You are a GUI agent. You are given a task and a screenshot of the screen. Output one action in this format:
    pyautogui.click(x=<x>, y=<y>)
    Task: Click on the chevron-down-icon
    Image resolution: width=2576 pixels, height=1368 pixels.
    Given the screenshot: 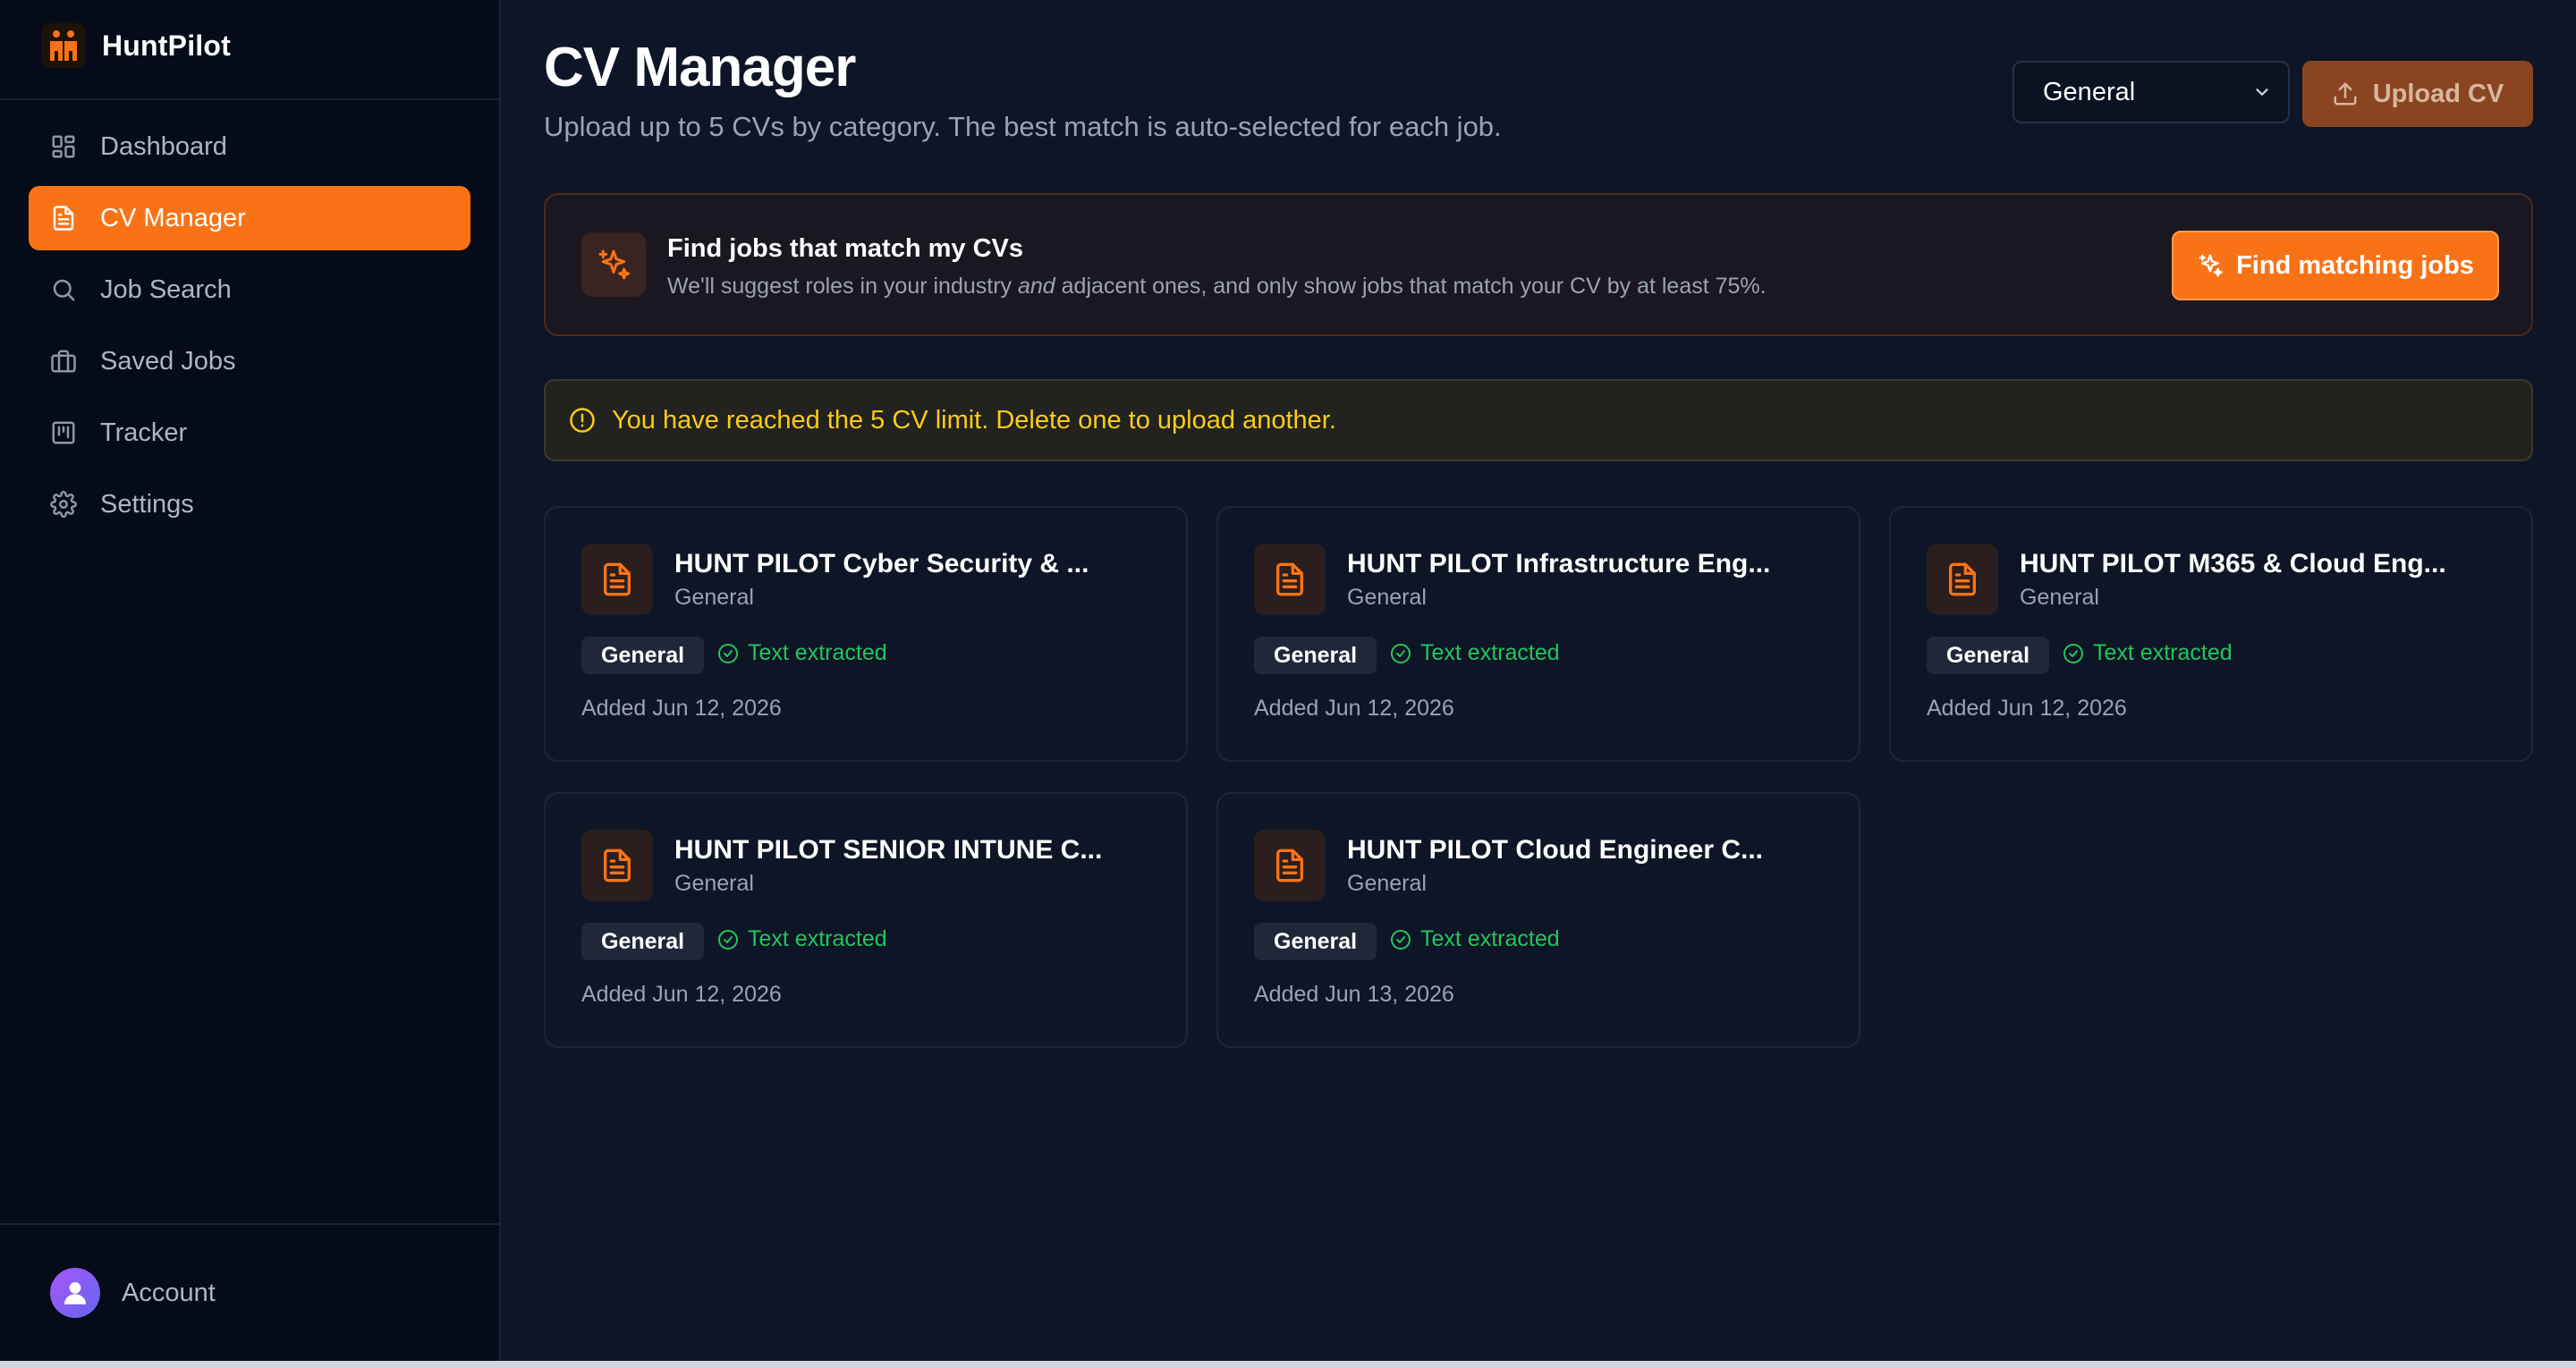 What is the action you would take?
    pyautogui.click(x=2262, y=92)
    